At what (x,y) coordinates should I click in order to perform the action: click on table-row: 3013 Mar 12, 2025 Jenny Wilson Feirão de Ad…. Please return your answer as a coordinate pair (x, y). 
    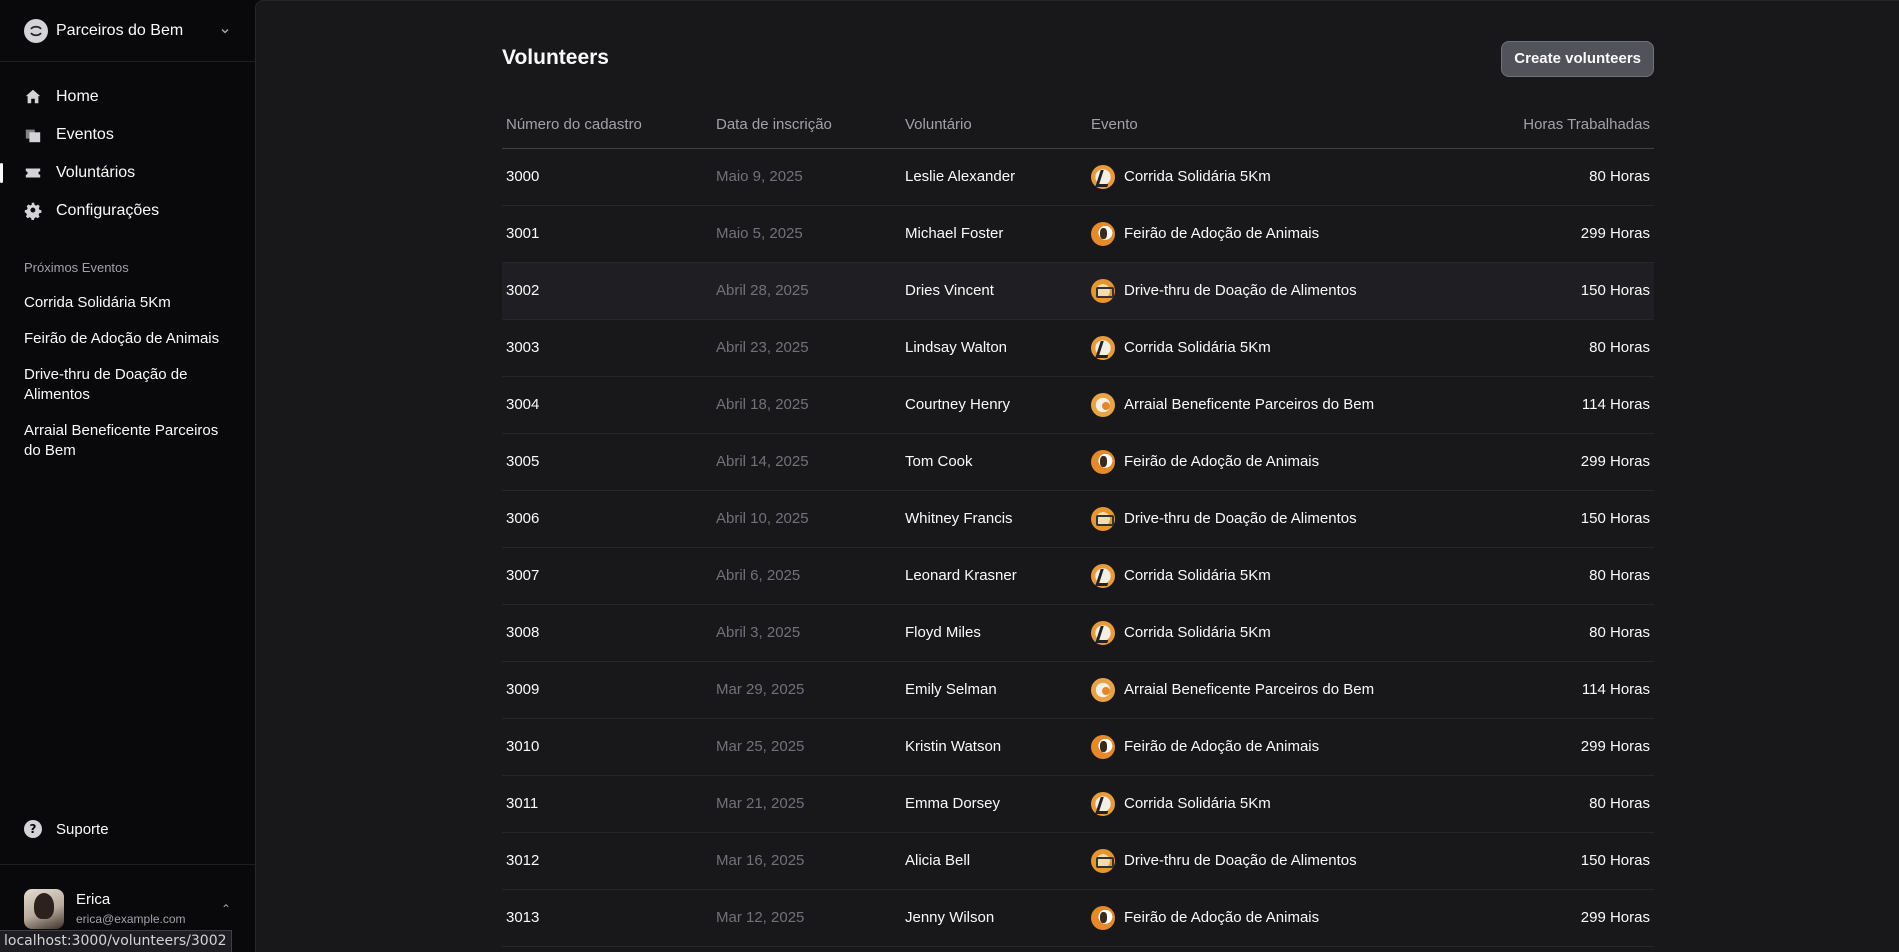
    Looking at the image, I should click on (1078, 918).